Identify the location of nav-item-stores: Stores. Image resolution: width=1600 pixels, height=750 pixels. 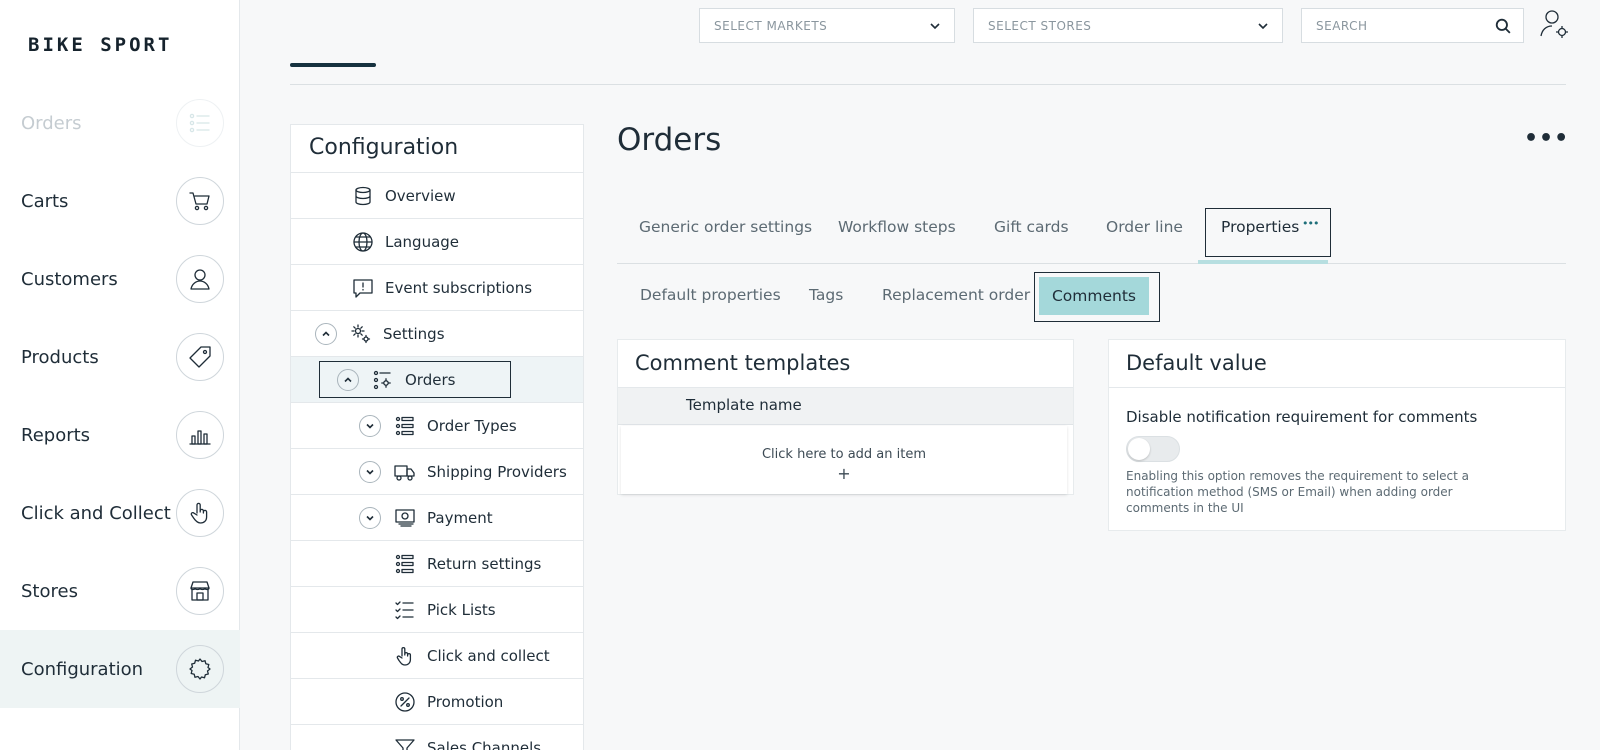
(120, 591).